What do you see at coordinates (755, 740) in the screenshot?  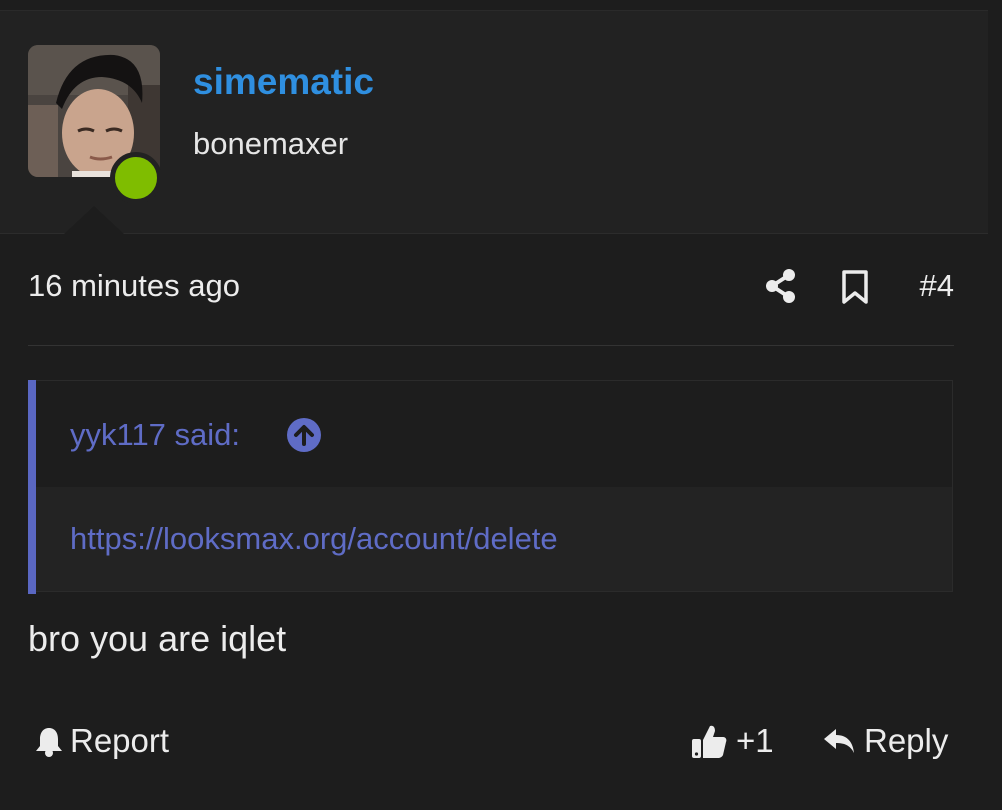 I see `like-count: +1` at bounding box center [755, 740].